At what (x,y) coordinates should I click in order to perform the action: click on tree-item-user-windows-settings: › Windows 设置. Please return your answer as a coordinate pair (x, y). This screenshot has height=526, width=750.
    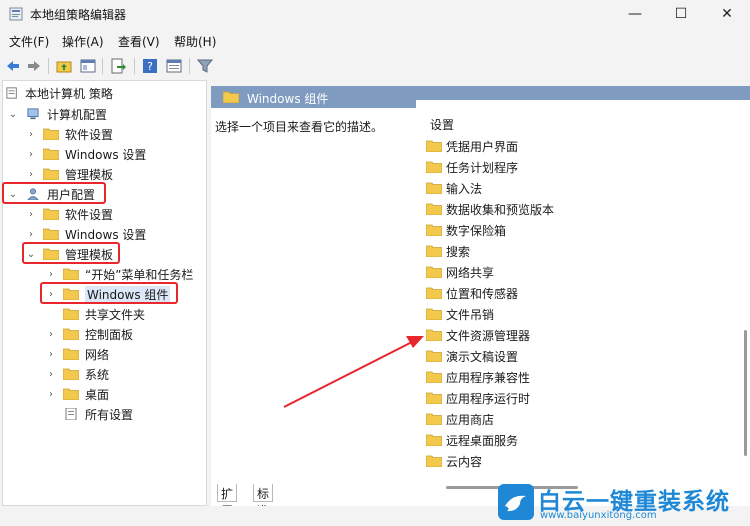
    Looking at the image, I should click on (85, 234).